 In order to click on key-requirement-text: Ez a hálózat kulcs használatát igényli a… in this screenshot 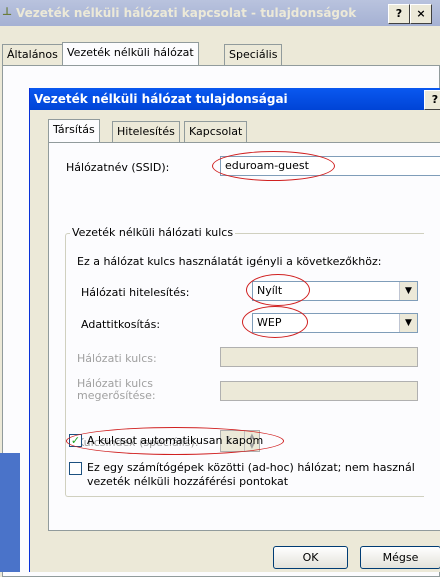, I will do `click(229, 261)`.